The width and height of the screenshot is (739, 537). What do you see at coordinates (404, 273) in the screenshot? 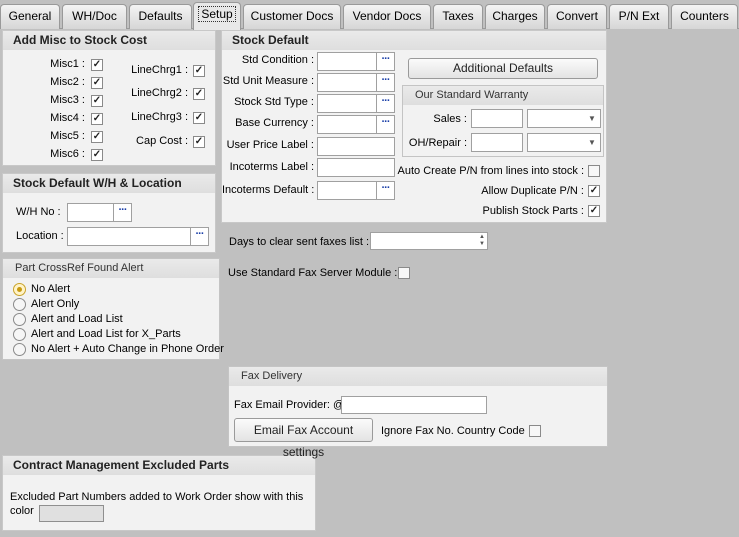
I see `std-fax-checkbox` at bounding box center [404, 273].